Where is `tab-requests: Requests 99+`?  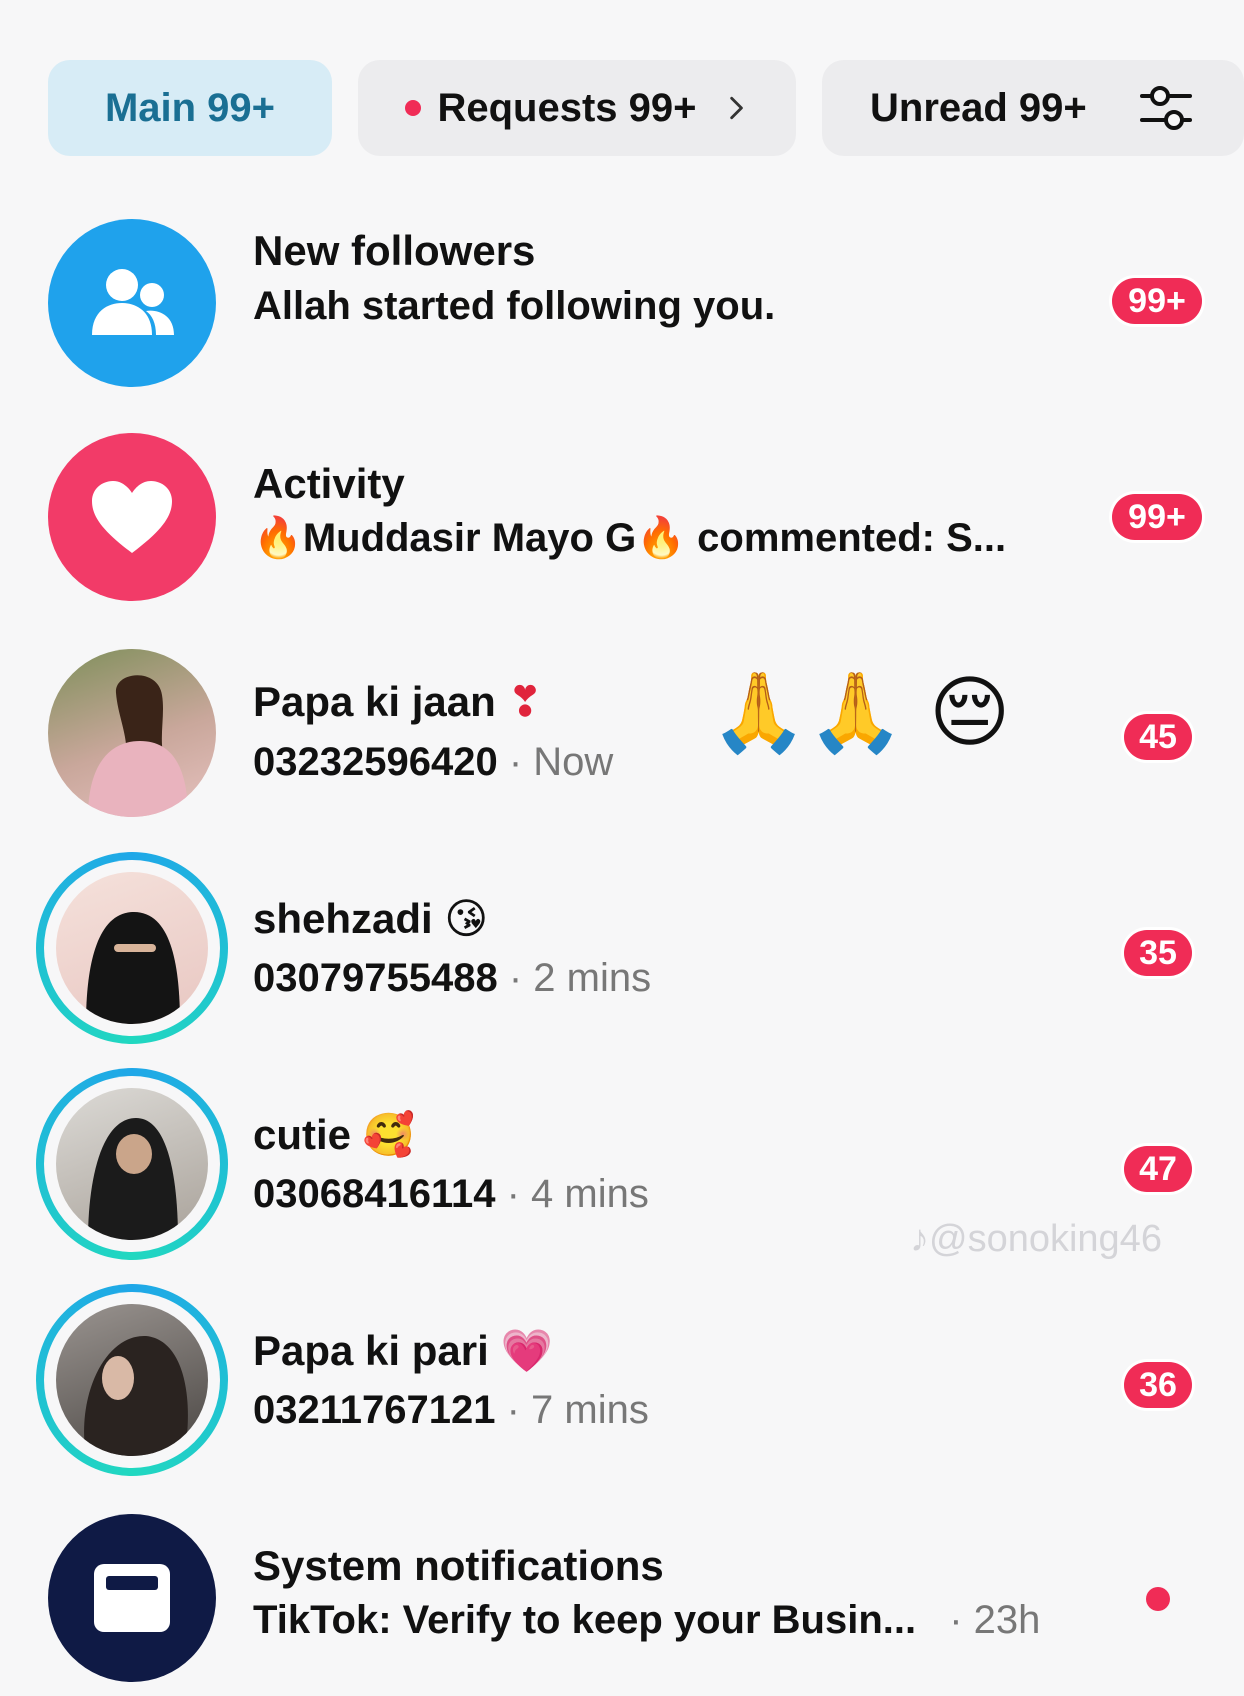 tab-requests: Requests 99+ is located at coordinates (577, 108).